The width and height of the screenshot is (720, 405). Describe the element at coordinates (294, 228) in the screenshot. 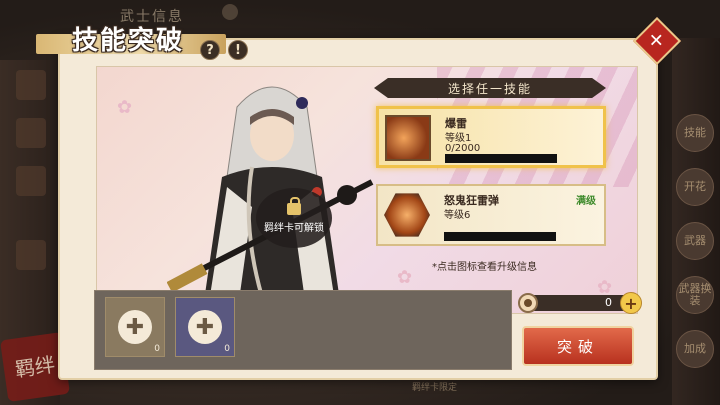

I see `unlock-label: 羁绊卡可解锁` at that location.